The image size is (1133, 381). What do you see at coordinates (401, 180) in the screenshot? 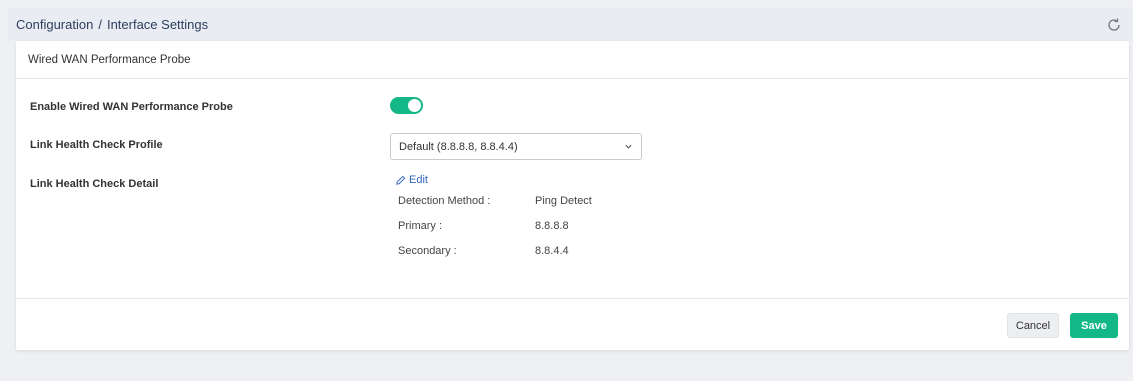
I see `pencil-icon` at bounding box center [401, 180].